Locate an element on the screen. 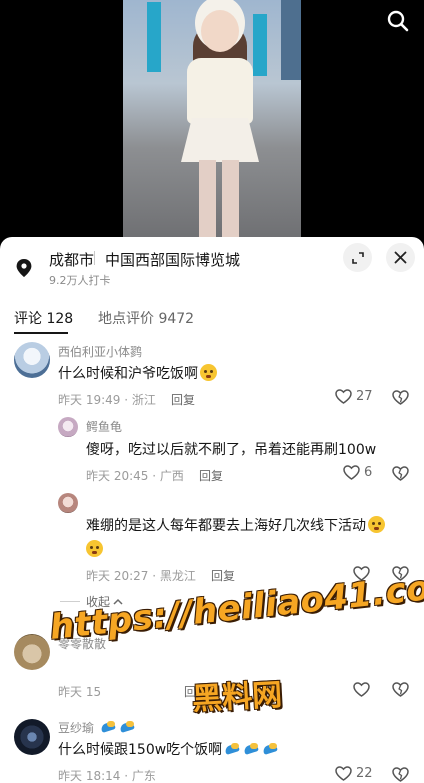 Image resolution: width=424 pixels, height=783 pixels. location-city: 成都市 is located at coordinates (71, 259).